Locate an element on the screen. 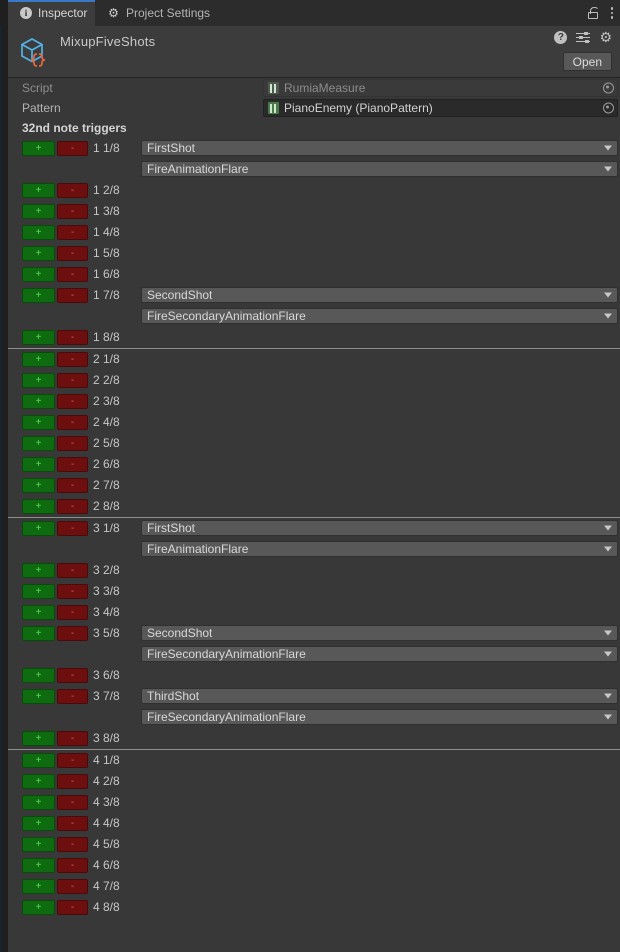 The image size is (620, 952). note-row: + -3 2/8 is located at coordinates (314, 570).